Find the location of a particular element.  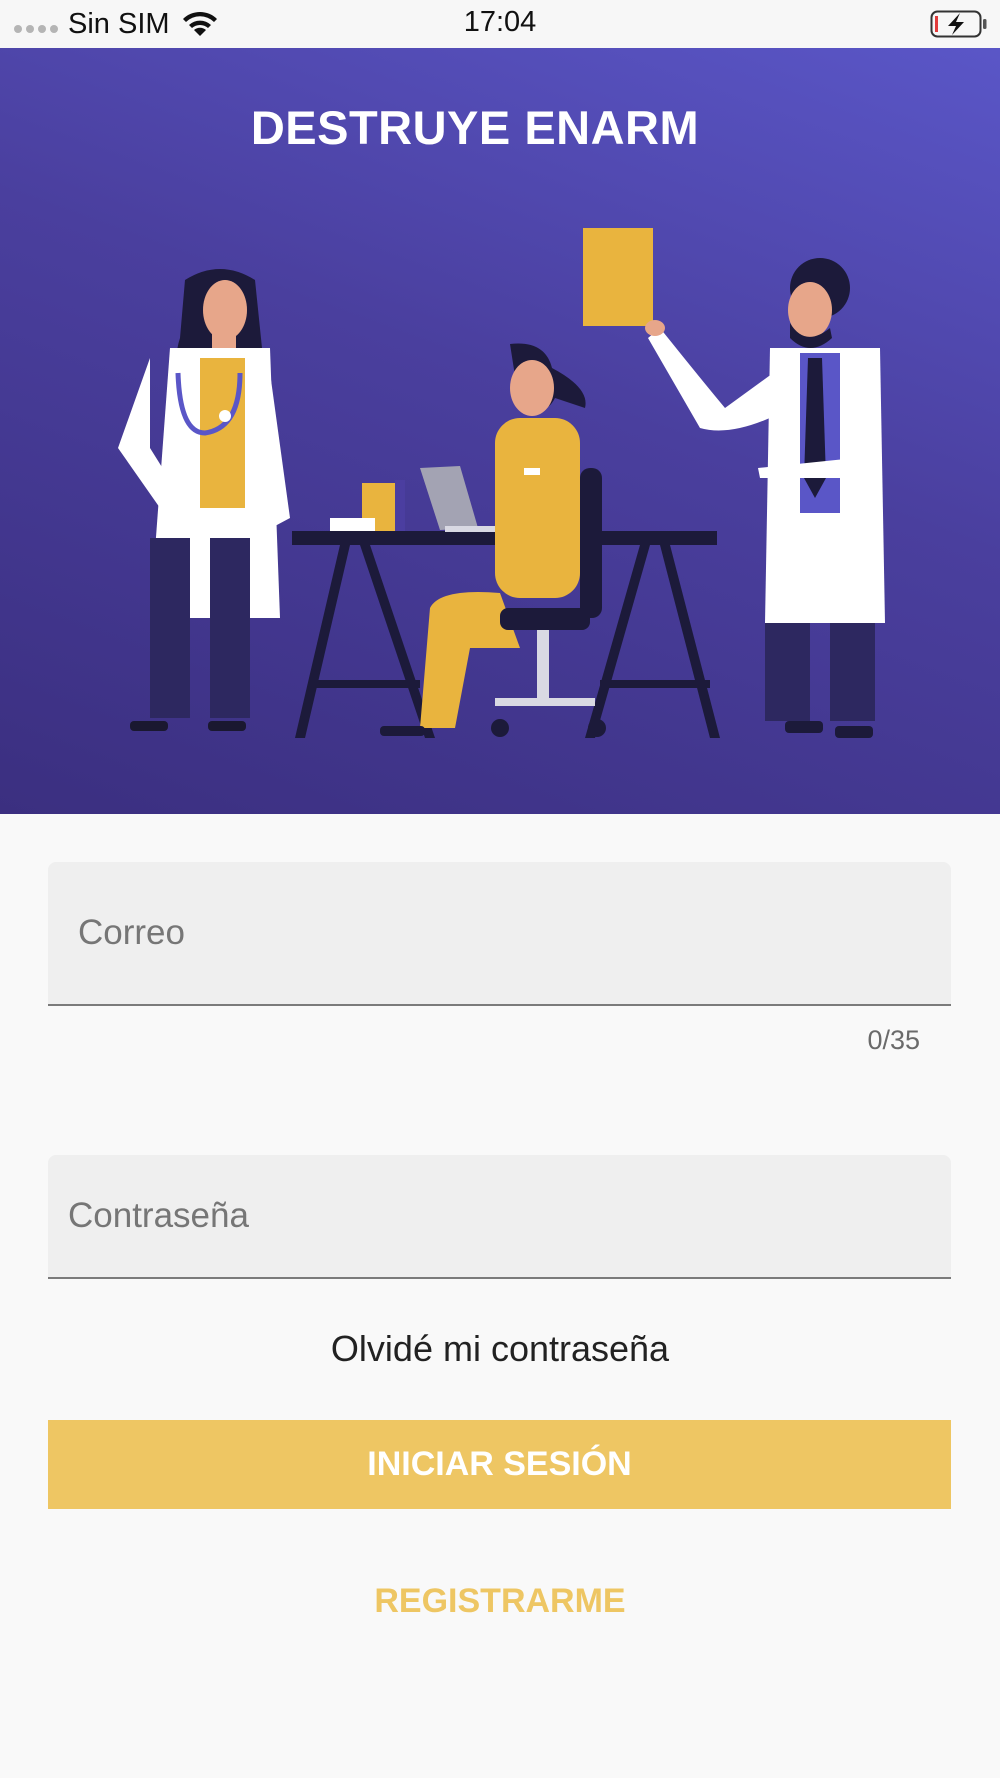

login-button: INICIAR SESIÓN is located at coordinates (499, 1464).